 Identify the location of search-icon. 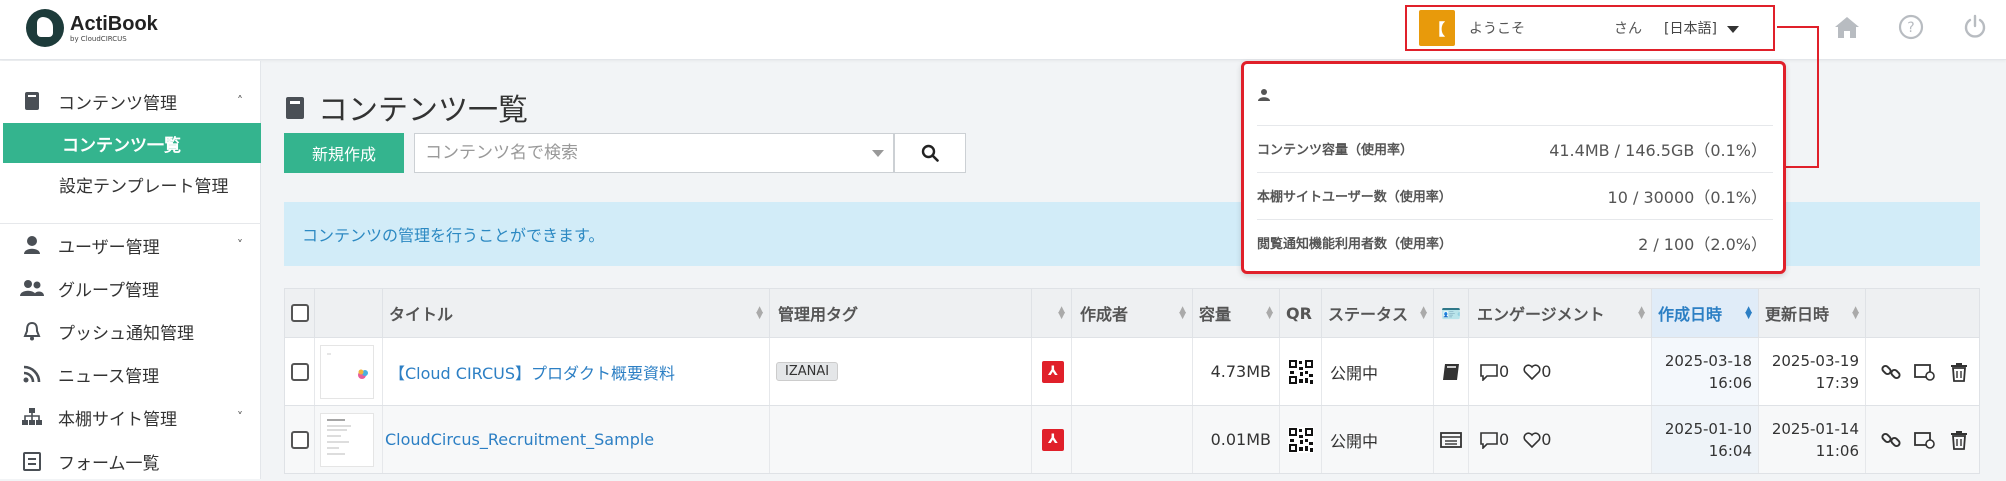
(930, 153).